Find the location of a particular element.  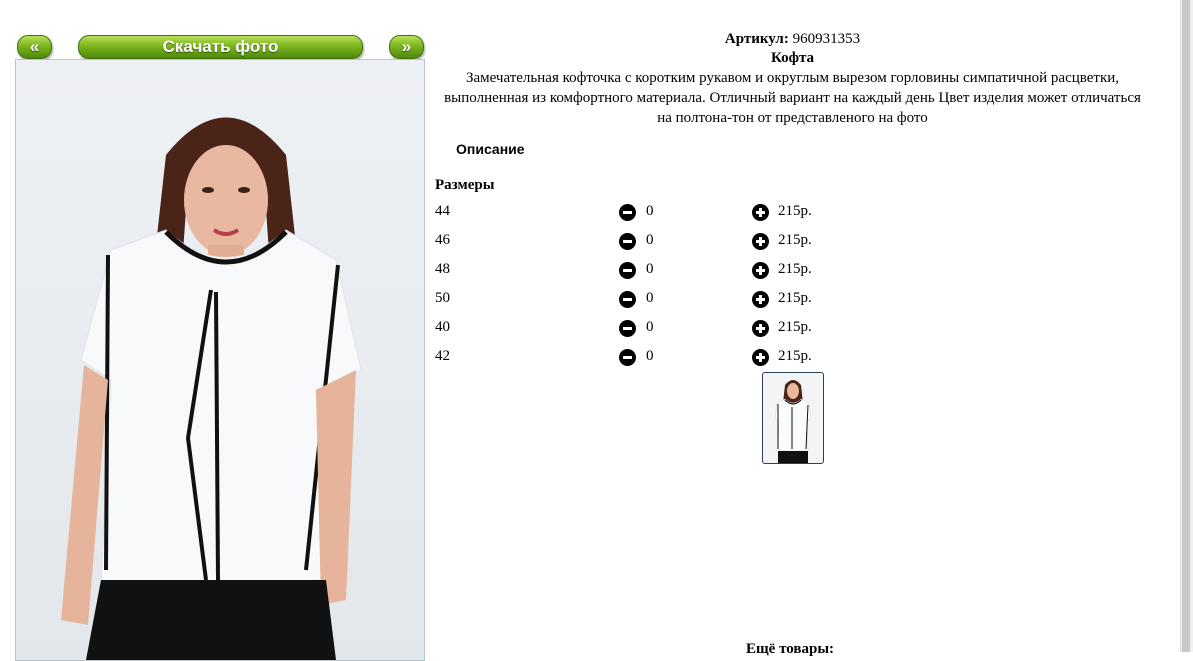

size-value: 46 is located at coordinates (442, 240).